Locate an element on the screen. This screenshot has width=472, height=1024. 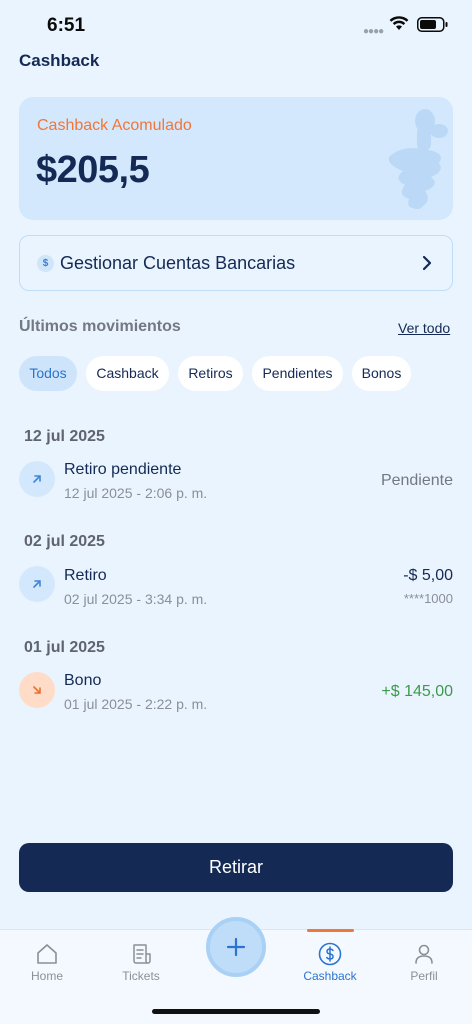
home-icon is located at coordinates (47, 954).